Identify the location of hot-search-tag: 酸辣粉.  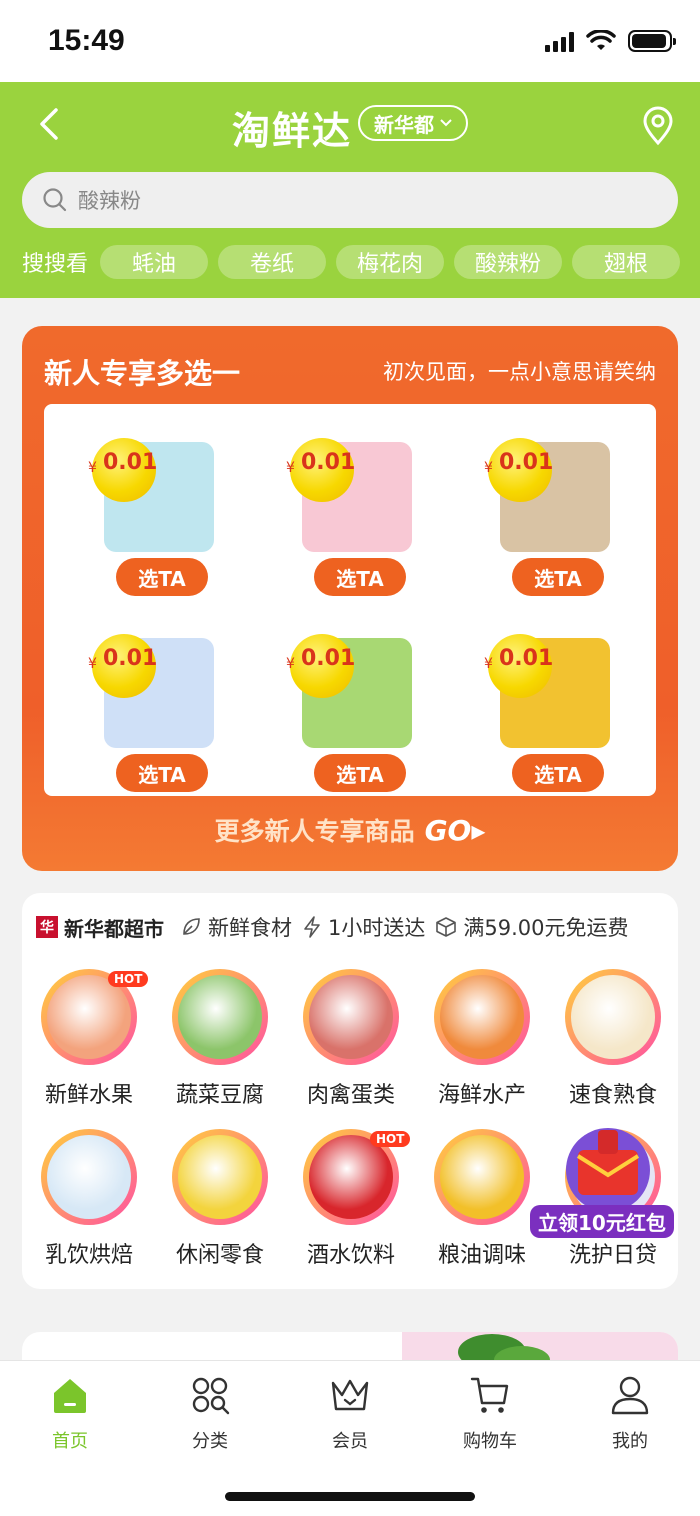
(508, 262).